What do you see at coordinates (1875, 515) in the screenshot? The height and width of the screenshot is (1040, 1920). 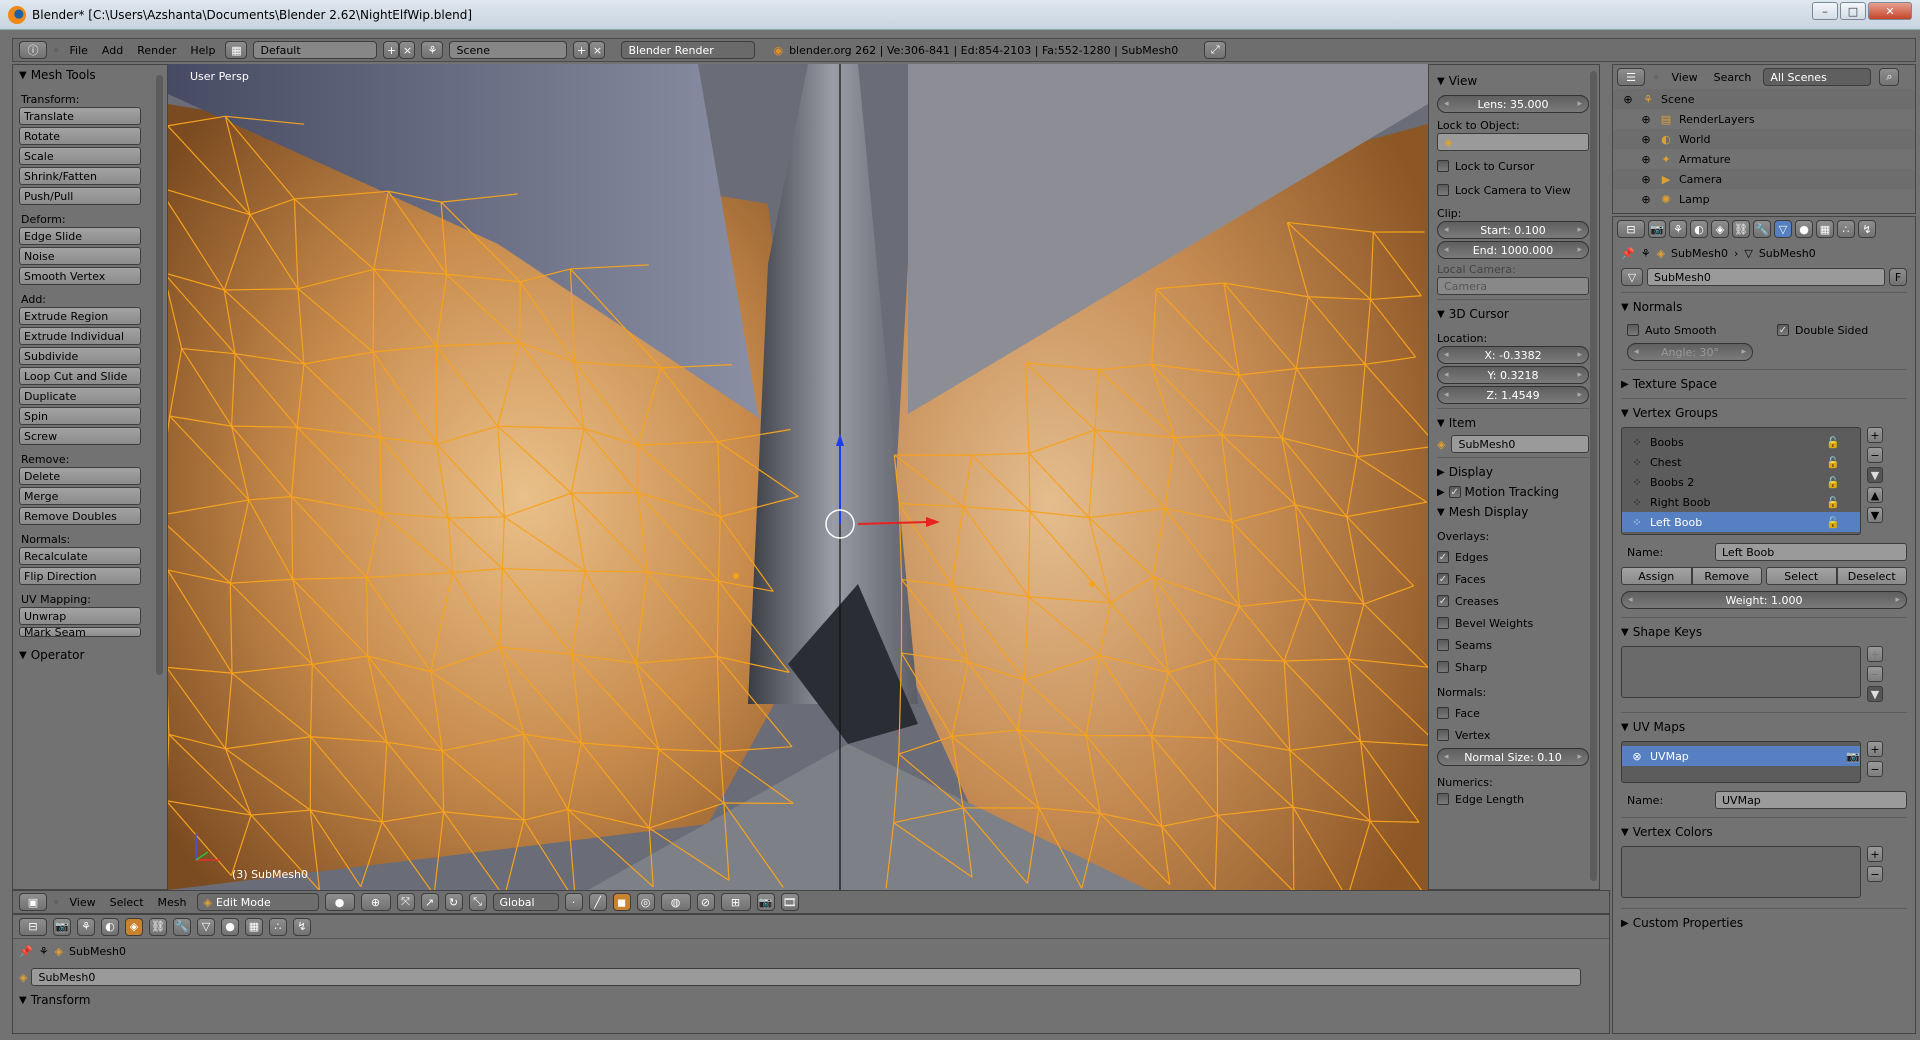 I see `move-down-icon: ▼` at bounding box center [1875, 515].